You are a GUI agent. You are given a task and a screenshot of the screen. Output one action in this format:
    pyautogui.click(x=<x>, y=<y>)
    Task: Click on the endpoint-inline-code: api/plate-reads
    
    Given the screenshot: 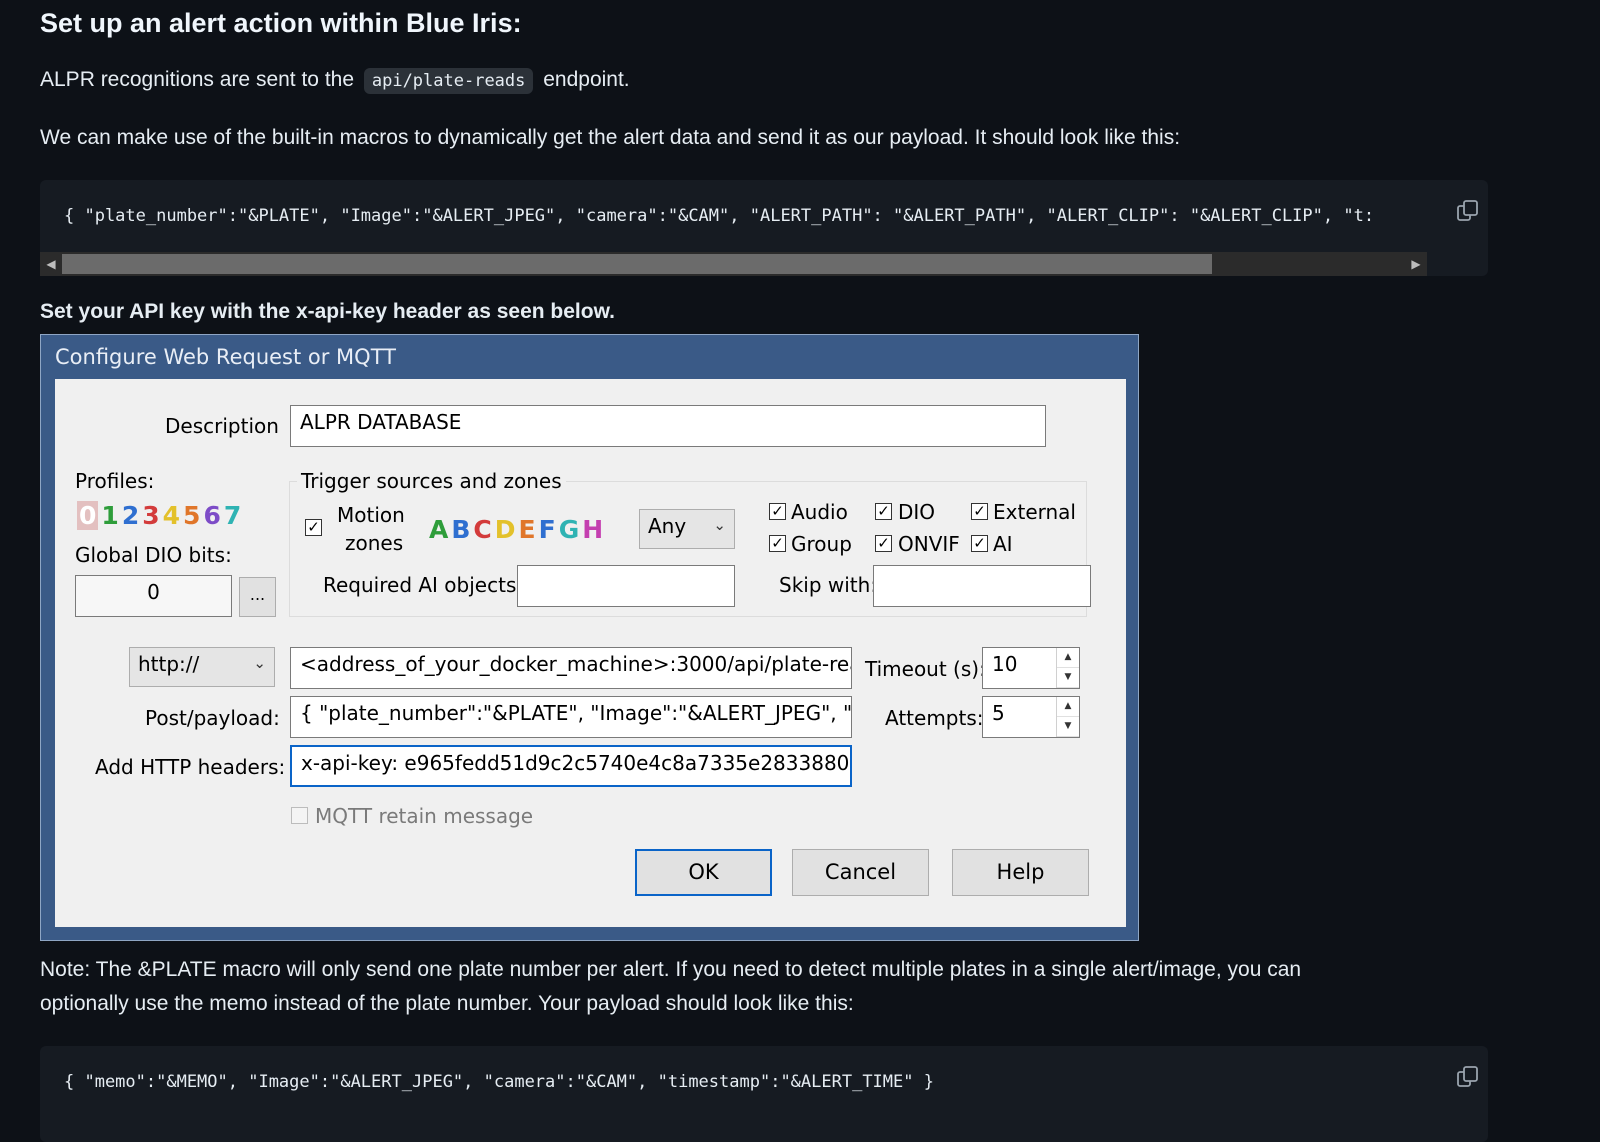 What is the action you would take?
    pyautogui.click(x=448, y=81)
    